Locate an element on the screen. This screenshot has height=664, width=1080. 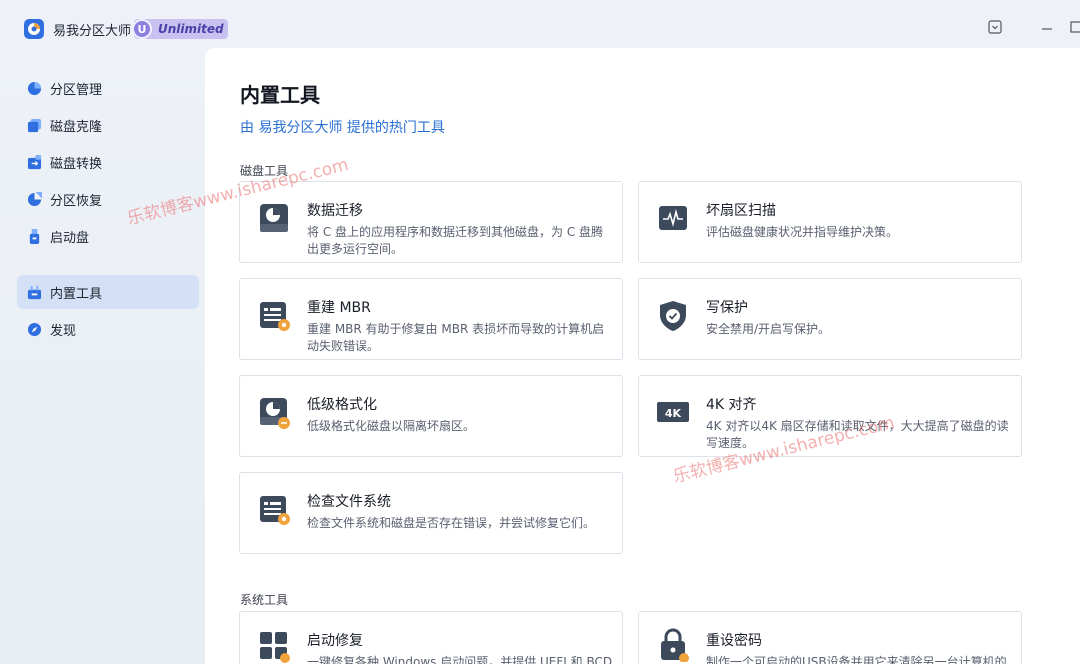
menu-dropdown-icon is located at coordinates (995, 27).